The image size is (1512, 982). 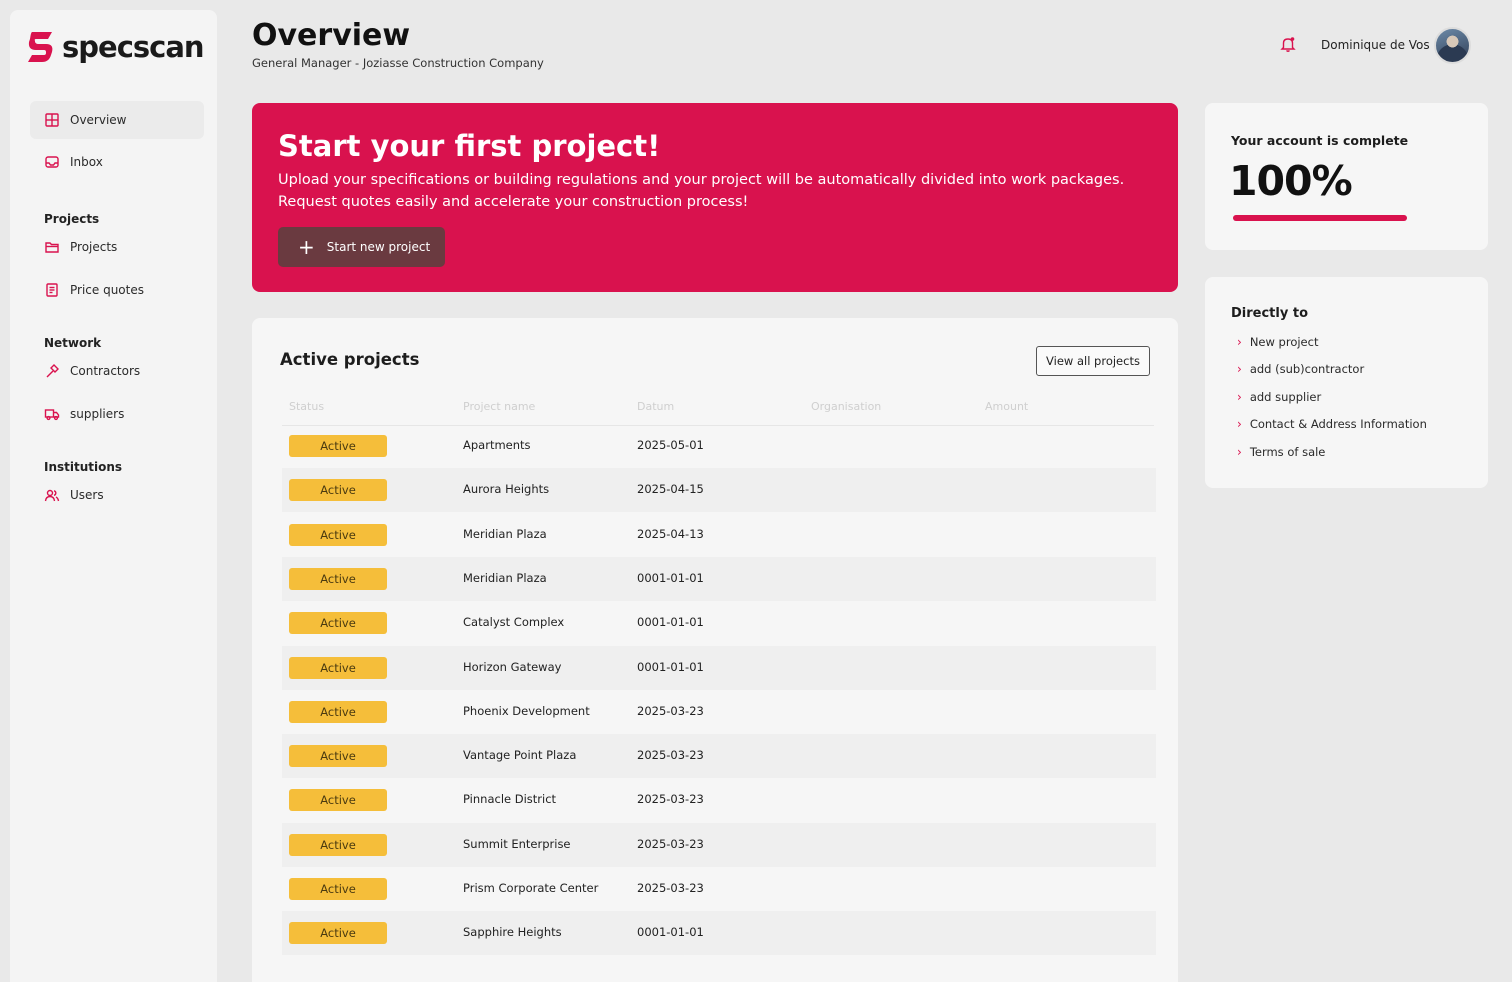 What do you see at coordinates (1287, 452) in the screenshot?
I see `quick-link-label: Terms of sale` at bounding box center [1287, 452].